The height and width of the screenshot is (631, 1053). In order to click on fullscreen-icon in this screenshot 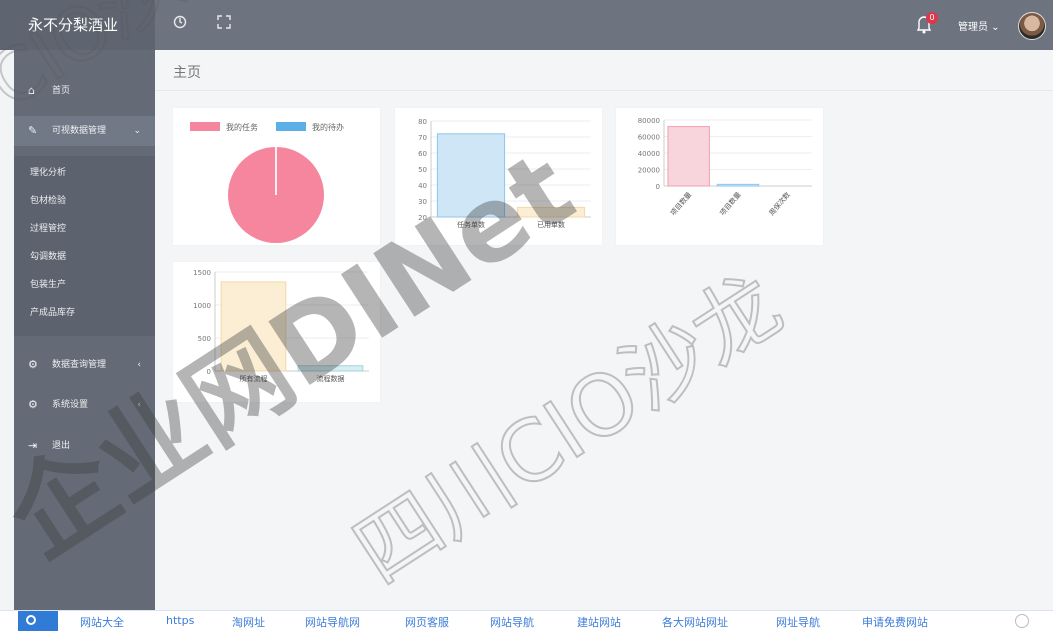, I will do `click(224, 24)`.